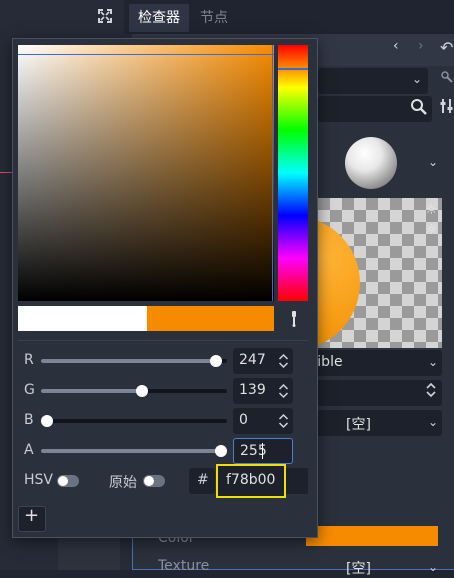 This screenshot has height=578, width=454. Describe the element at coordinates (203, 480) in the screenshot. I see `hash-label: #` at that location.